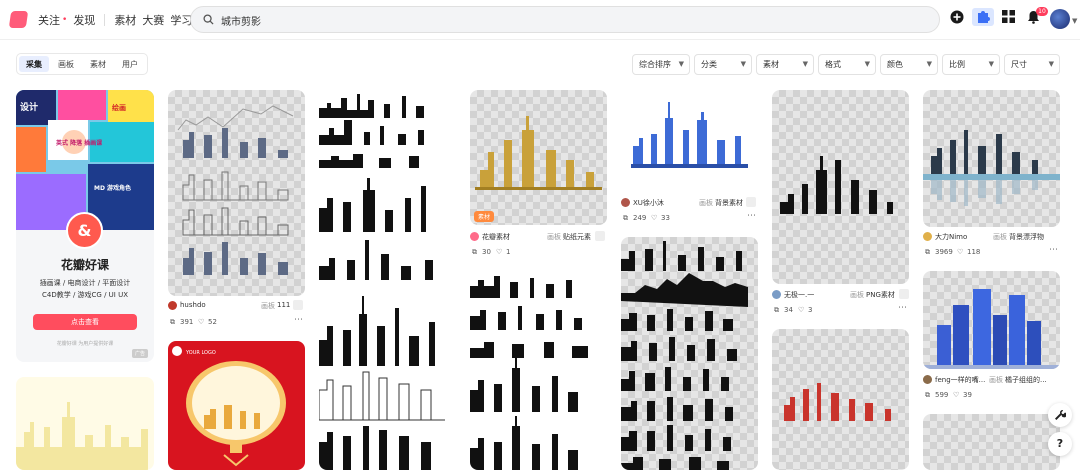 This screenshot has width=1080, height=470. Describe the element at coordinates (983, 17) in the screenshot. I see `puzzle-icon` at that location.